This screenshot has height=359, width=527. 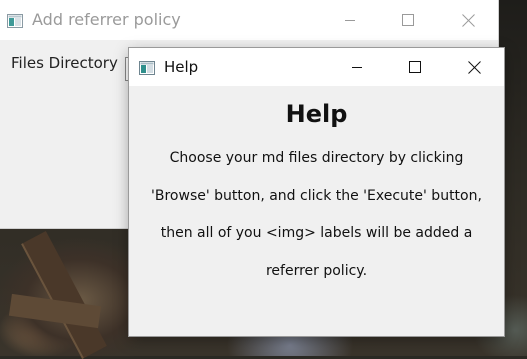 What do you see at coordinates (181, 67) in the screenshot?
I see `help-window-title: Help` at bounding box center [181, 67].